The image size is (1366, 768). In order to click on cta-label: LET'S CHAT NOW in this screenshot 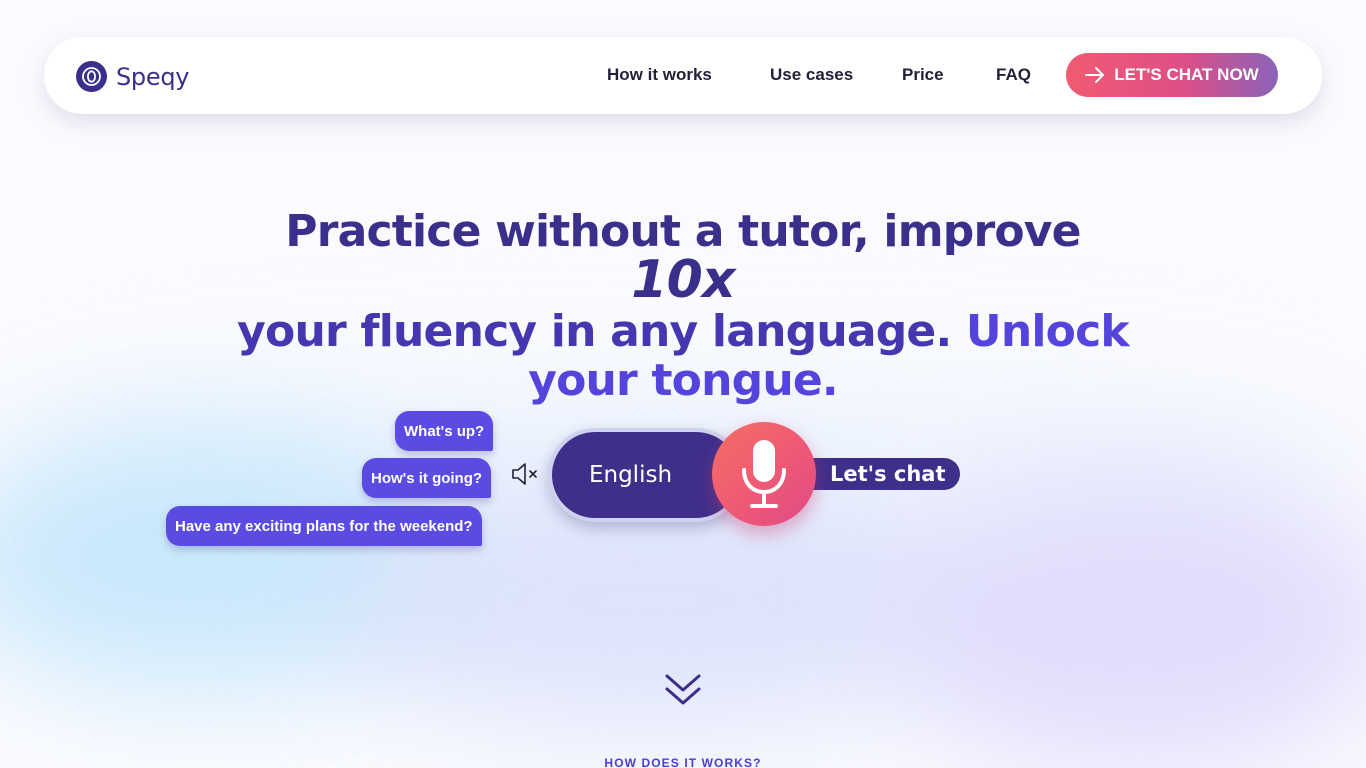, I will do `click(1186, 74)`.